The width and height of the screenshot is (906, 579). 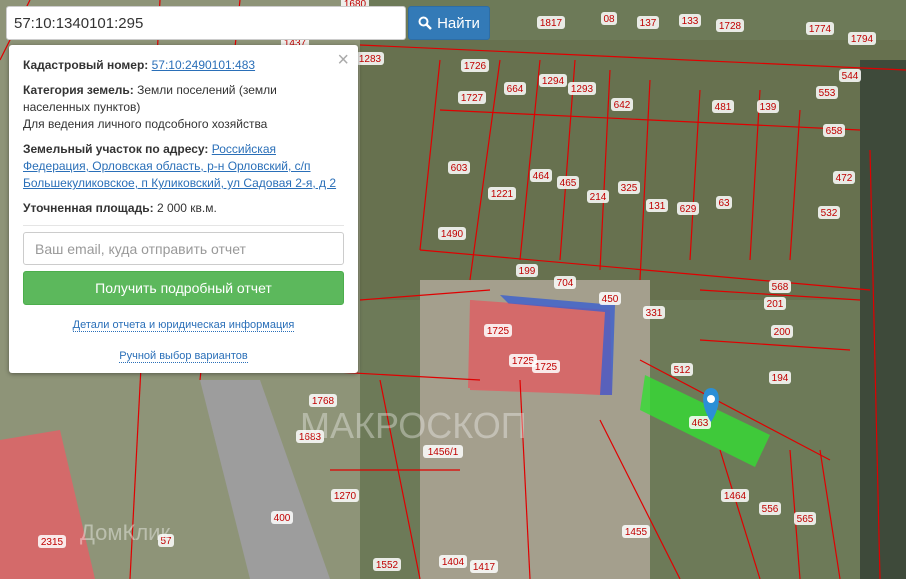 What do you see at coordinates (648, 23) in the screenshot?
I see `parcel-number-label: 137` at bounding box center [648, 23].